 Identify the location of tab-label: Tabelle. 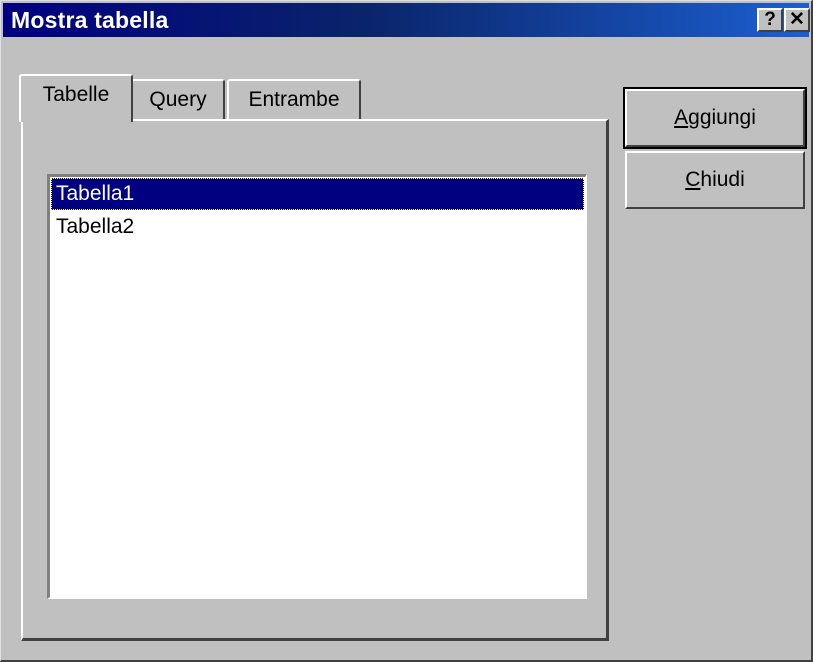
(76, 94).